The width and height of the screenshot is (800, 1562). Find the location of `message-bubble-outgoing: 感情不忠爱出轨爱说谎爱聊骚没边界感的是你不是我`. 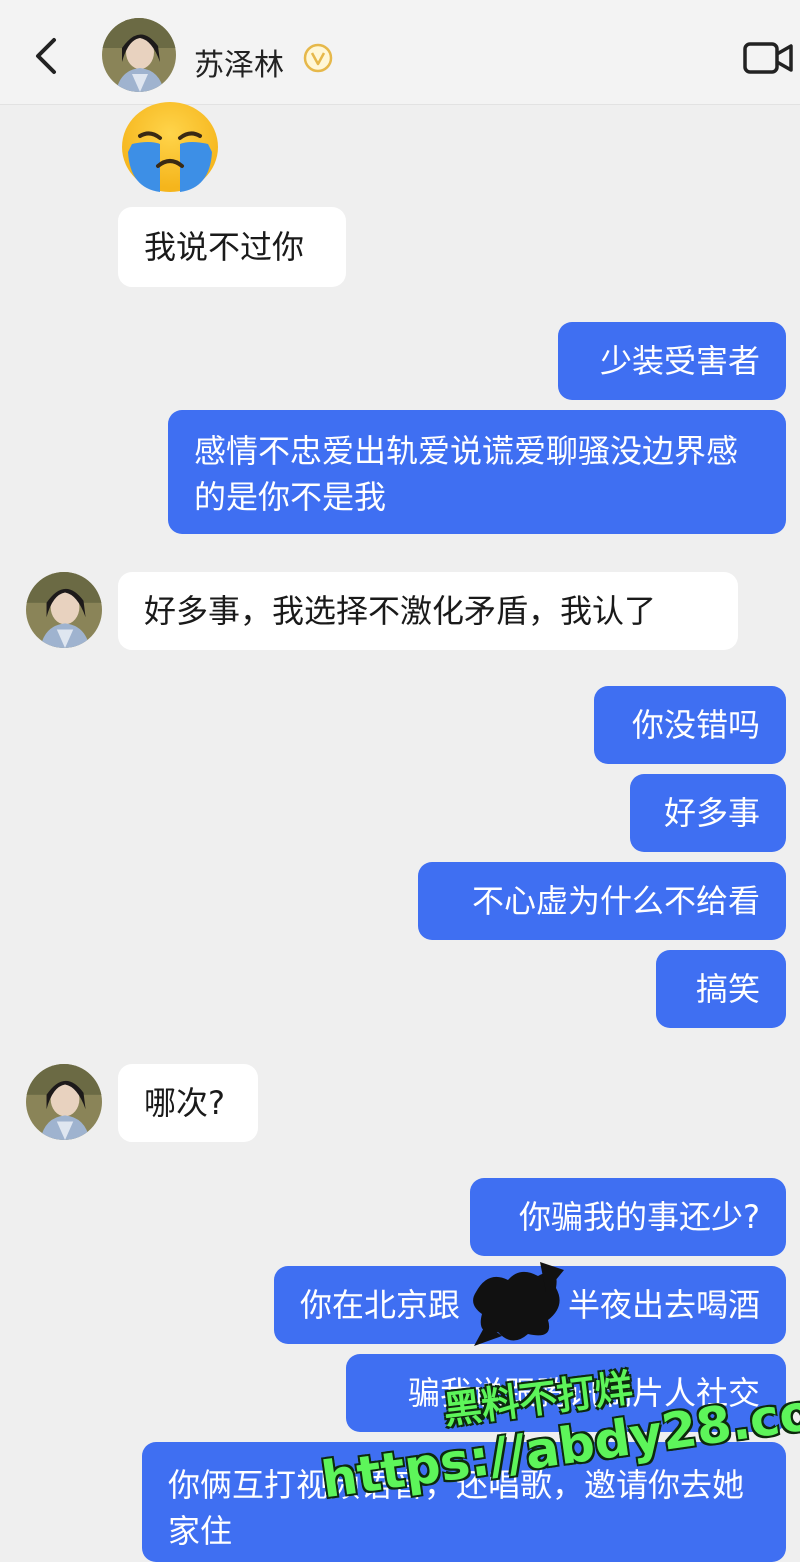

message-bubble-outgoing: 感情不忠爱出轨爱说谎爱聊骚没边界感的是你不是我 is located at coordinates (477, 472).